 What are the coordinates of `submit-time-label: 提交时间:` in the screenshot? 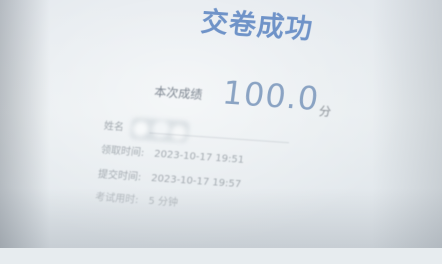 It's located at (119, 176).